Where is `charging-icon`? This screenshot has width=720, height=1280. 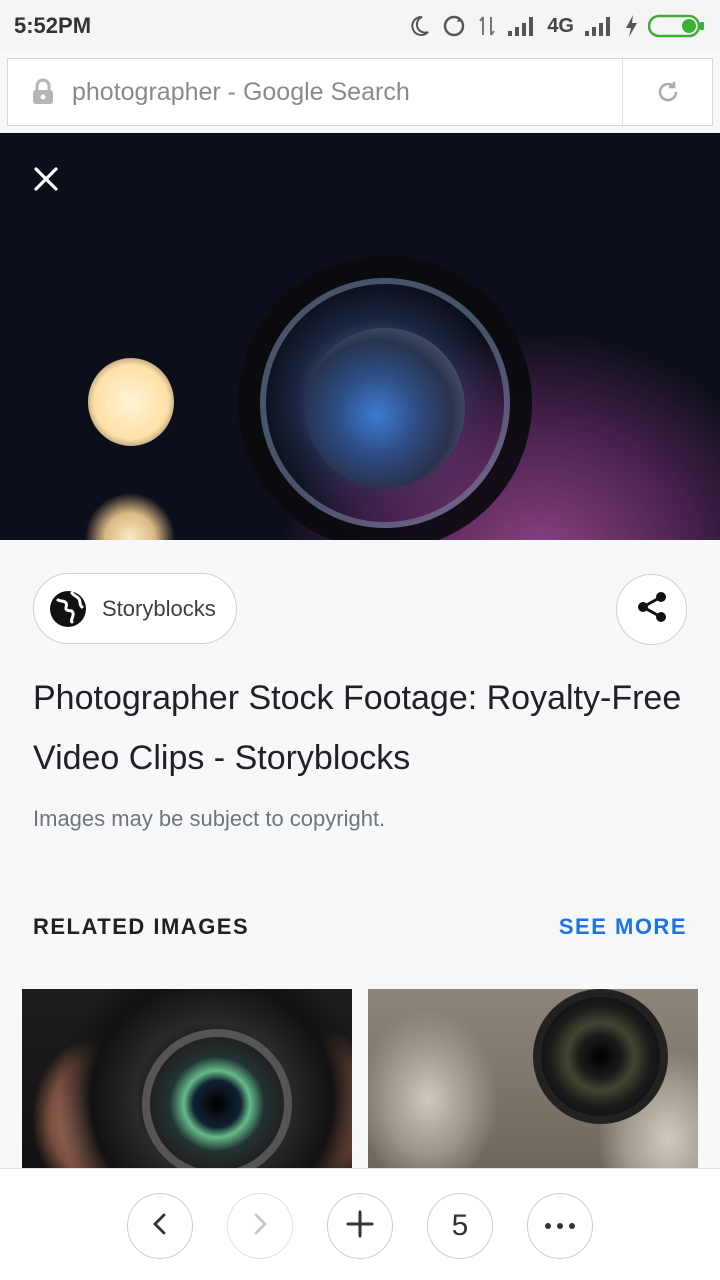 charging-icon is located at coordinates (631, 26).